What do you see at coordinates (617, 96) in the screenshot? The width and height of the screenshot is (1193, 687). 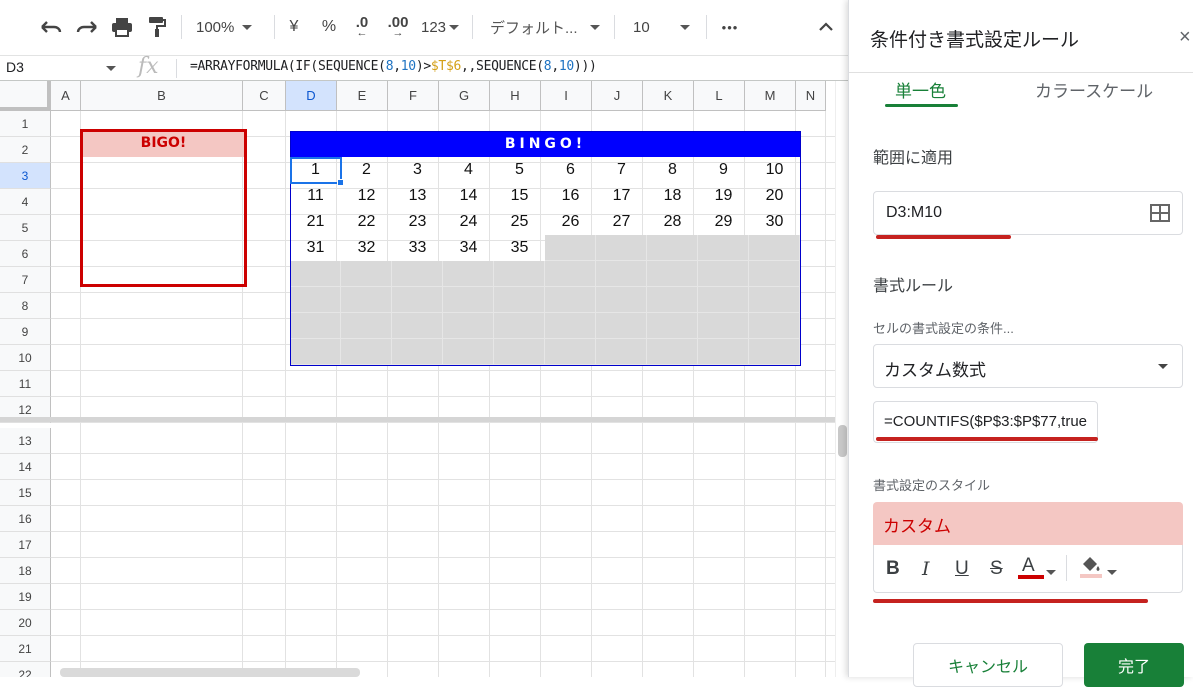 I see `column-header-j: J` at bounding box center [617, 96].